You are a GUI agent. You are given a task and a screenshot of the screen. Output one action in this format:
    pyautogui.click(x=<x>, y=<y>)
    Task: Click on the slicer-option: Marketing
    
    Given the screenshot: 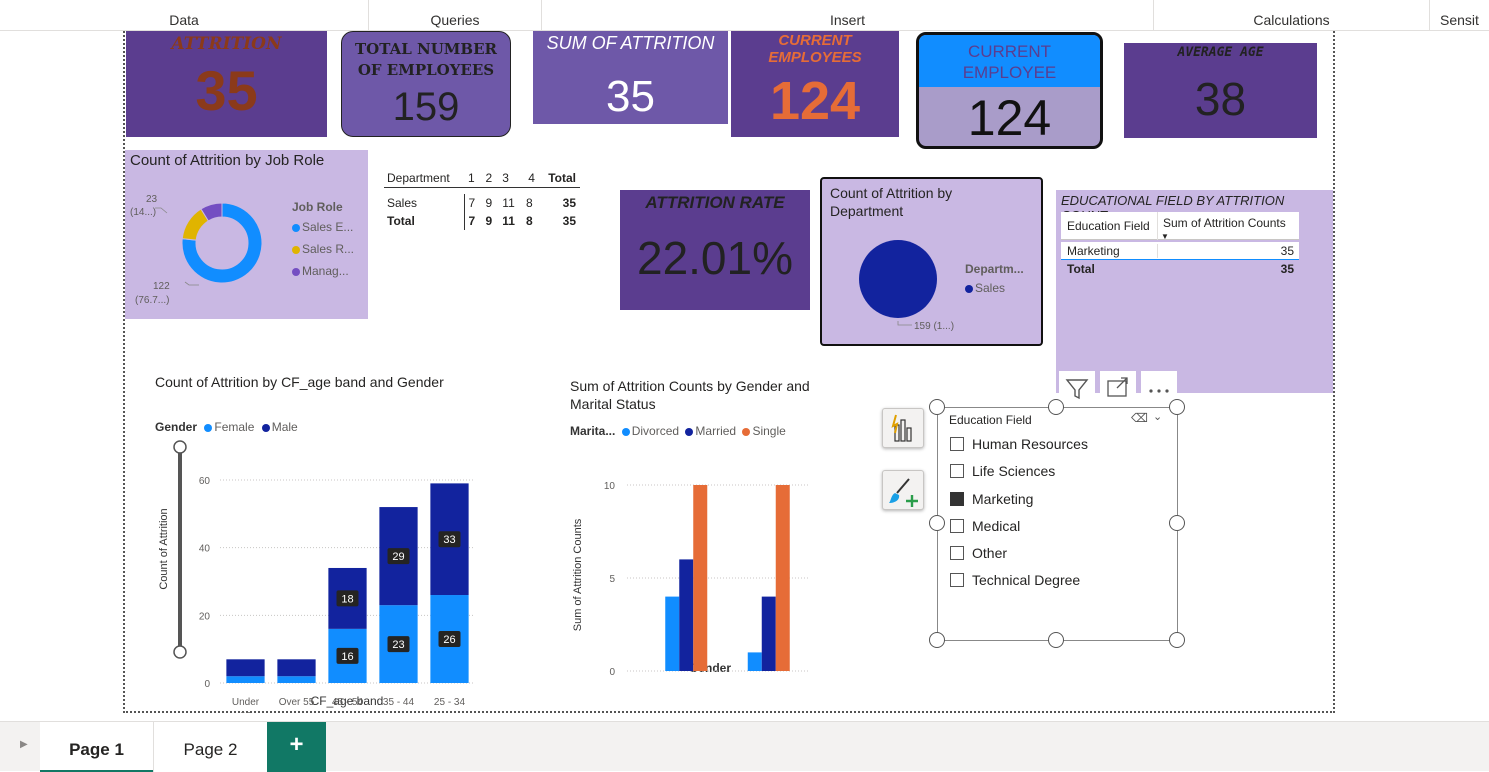 What is the action you would take?
    pyautogui.click(x=991, y=499)
    